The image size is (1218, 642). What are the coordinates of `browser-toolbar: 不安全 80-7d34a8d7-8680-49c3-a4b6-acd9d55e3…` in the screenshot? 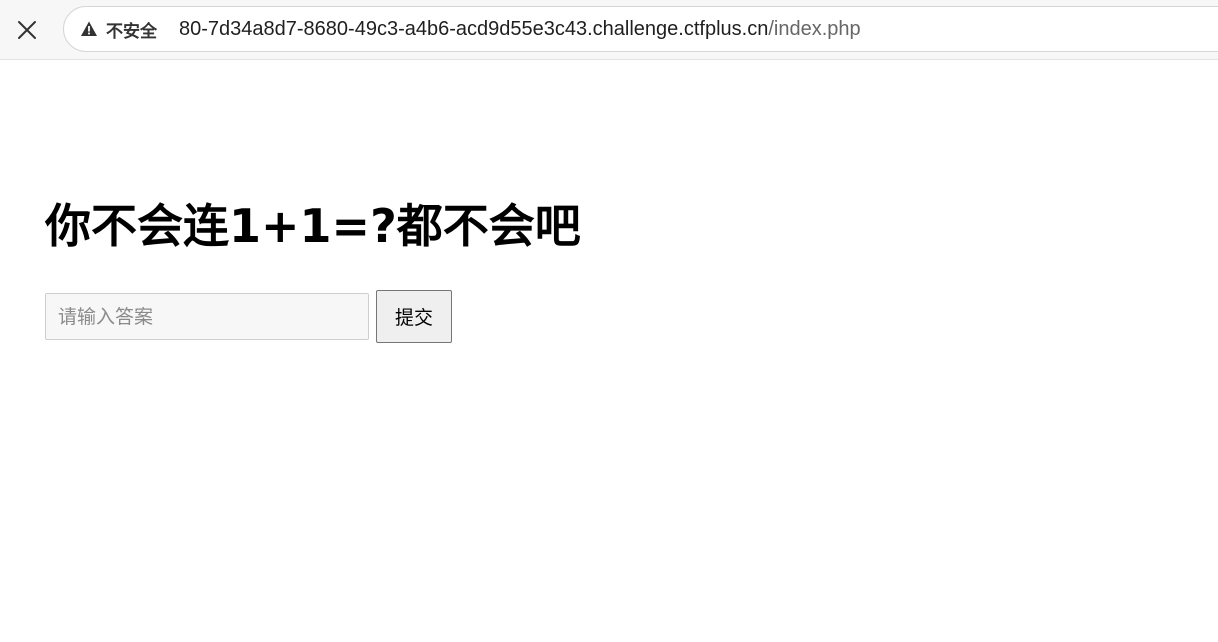 It's located at (609, 30).